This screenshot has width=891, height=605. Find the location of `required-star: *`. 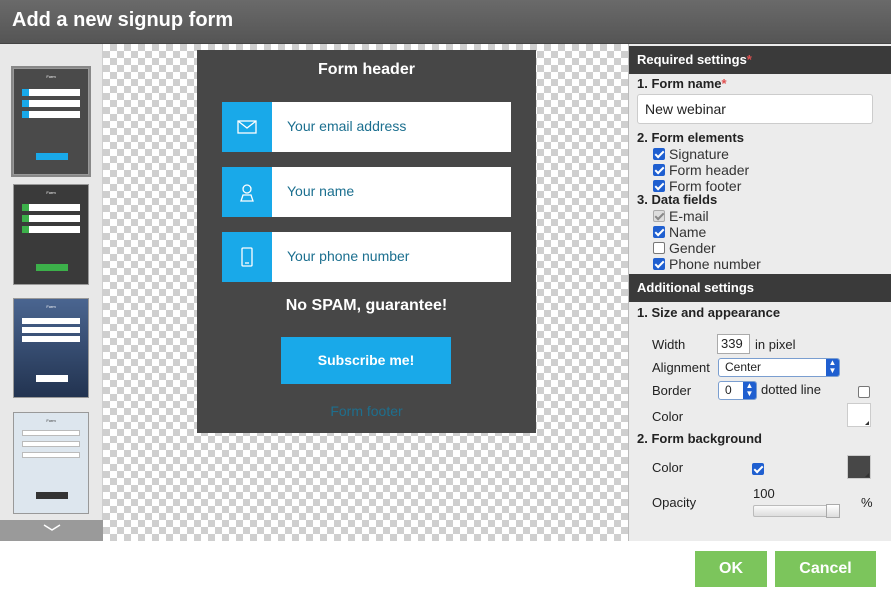

required-star: * is located at coordinates (749, 59).